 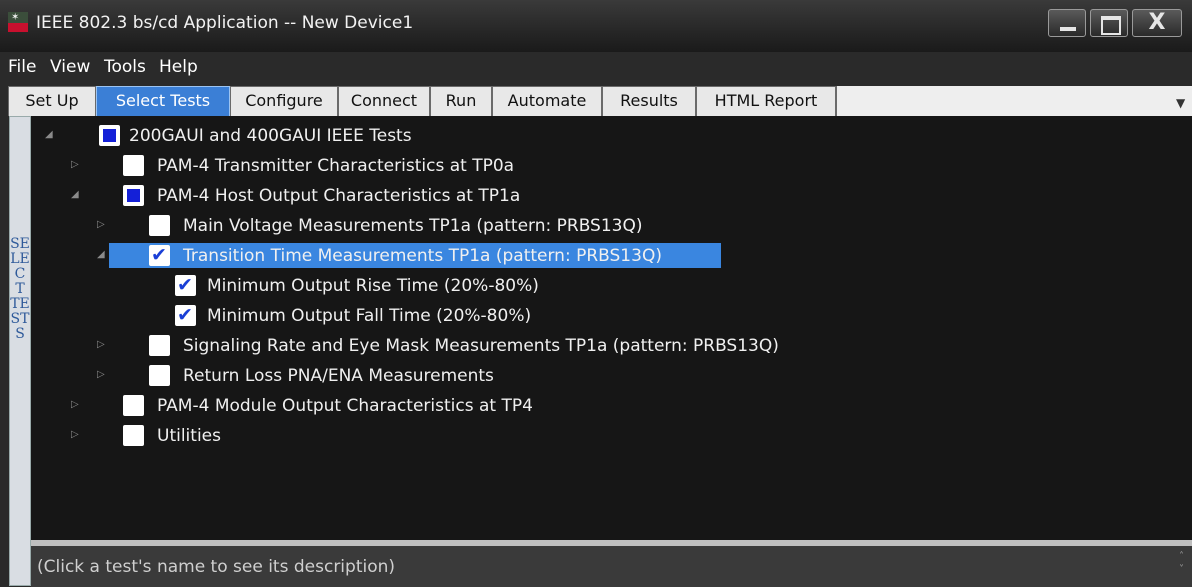 What do you see at coordinates (270, 136) in the screenshot?
I see `tree-item-label: 200GAUI and 400GAUI IEEE Tests` at bounding box center [270, 136].